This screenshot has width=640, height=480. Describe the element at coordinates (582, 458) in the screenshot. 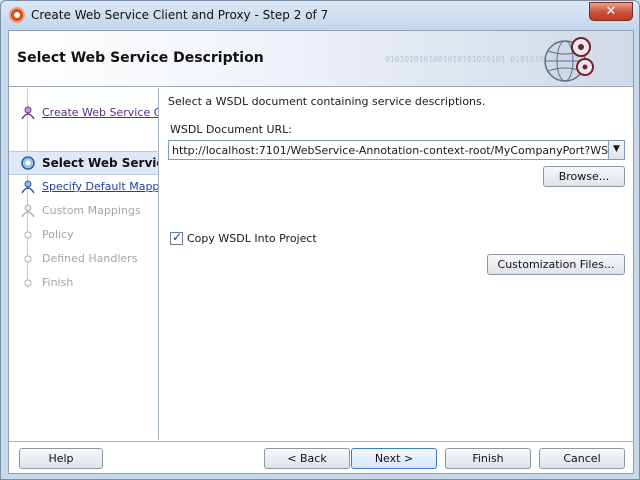

I see `cancel-button: Cancel` at that location.